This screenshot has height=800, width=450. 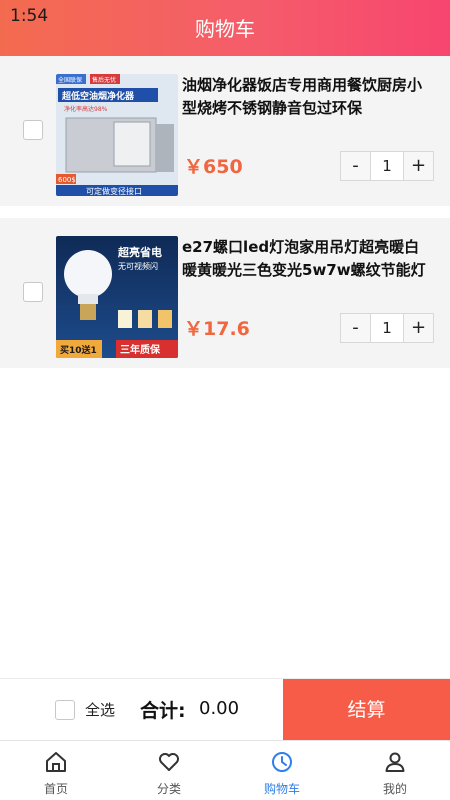 I want to click on tab-label: 分类, so click(x=168, y=789).